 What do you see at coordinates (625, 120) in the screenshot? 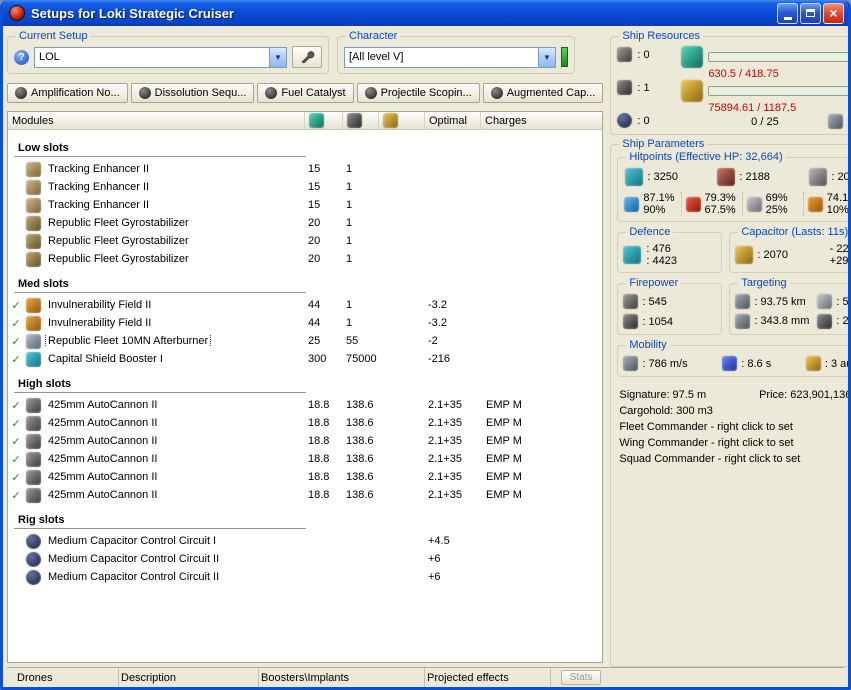
I see `rig-slot-icon` at bounding box center [625, 120].